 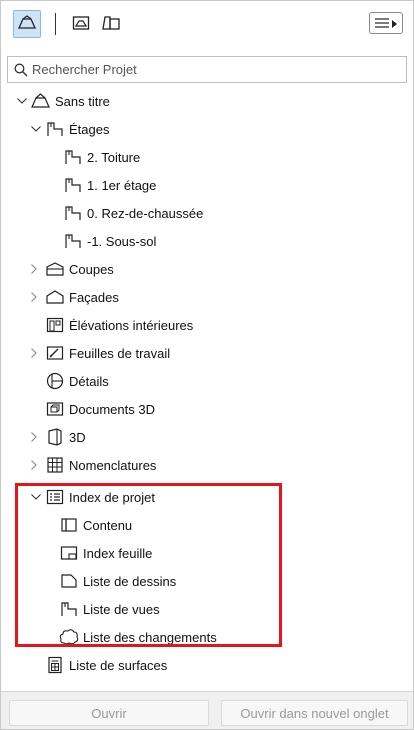 I want to click on view-map-icon, so click(x=81, y=24).